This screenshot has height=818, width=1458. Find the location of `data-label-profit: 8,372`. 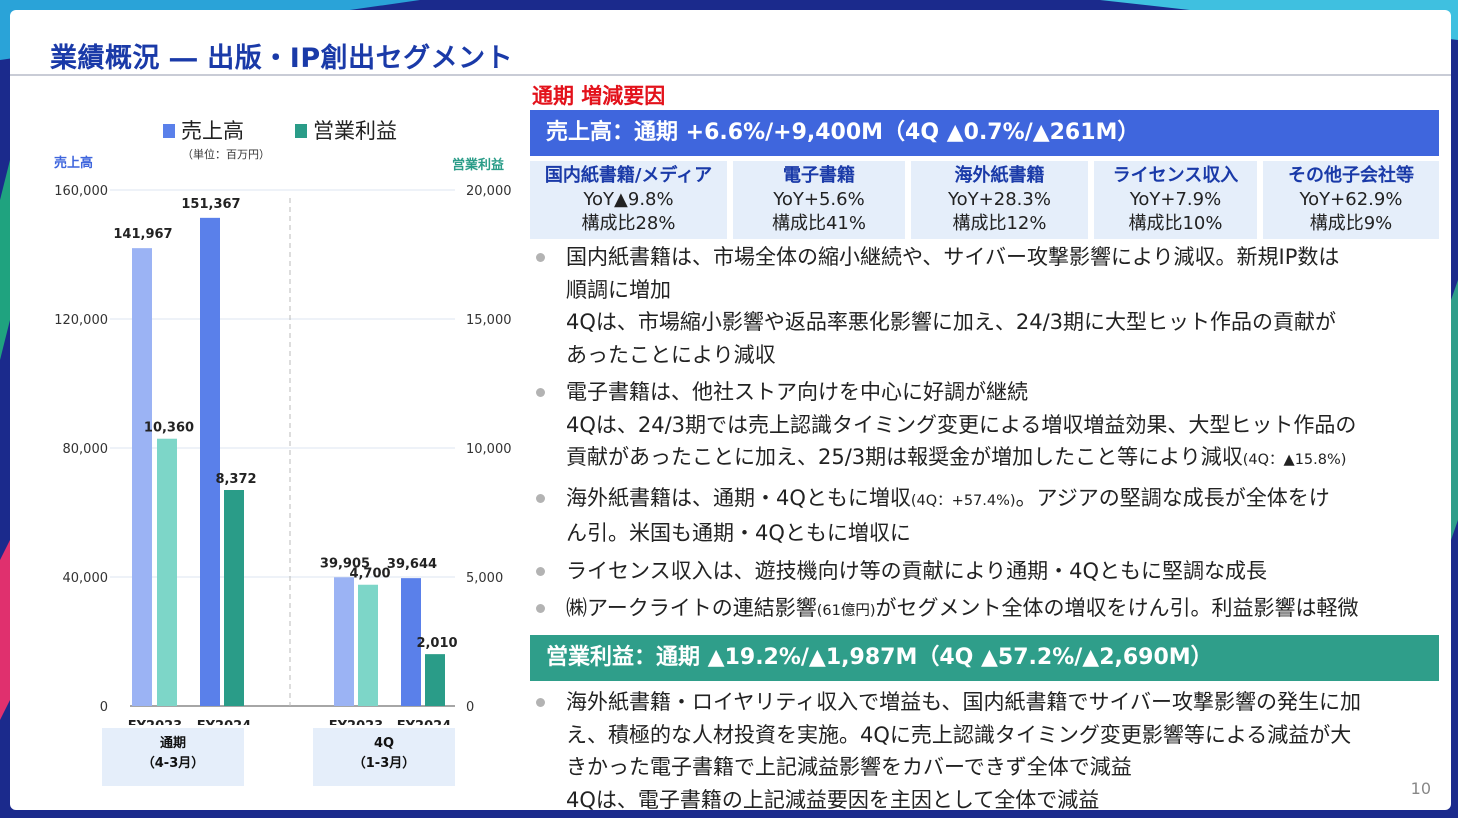

data-label-profit: 8,372 is located at coordinates (235, 479).